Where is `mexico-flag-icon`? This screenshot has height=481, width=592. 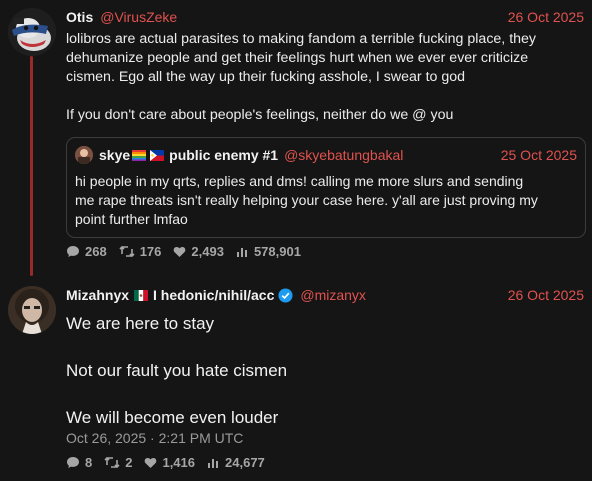
mexico-flag-icon is located at coordinates (141, 295).